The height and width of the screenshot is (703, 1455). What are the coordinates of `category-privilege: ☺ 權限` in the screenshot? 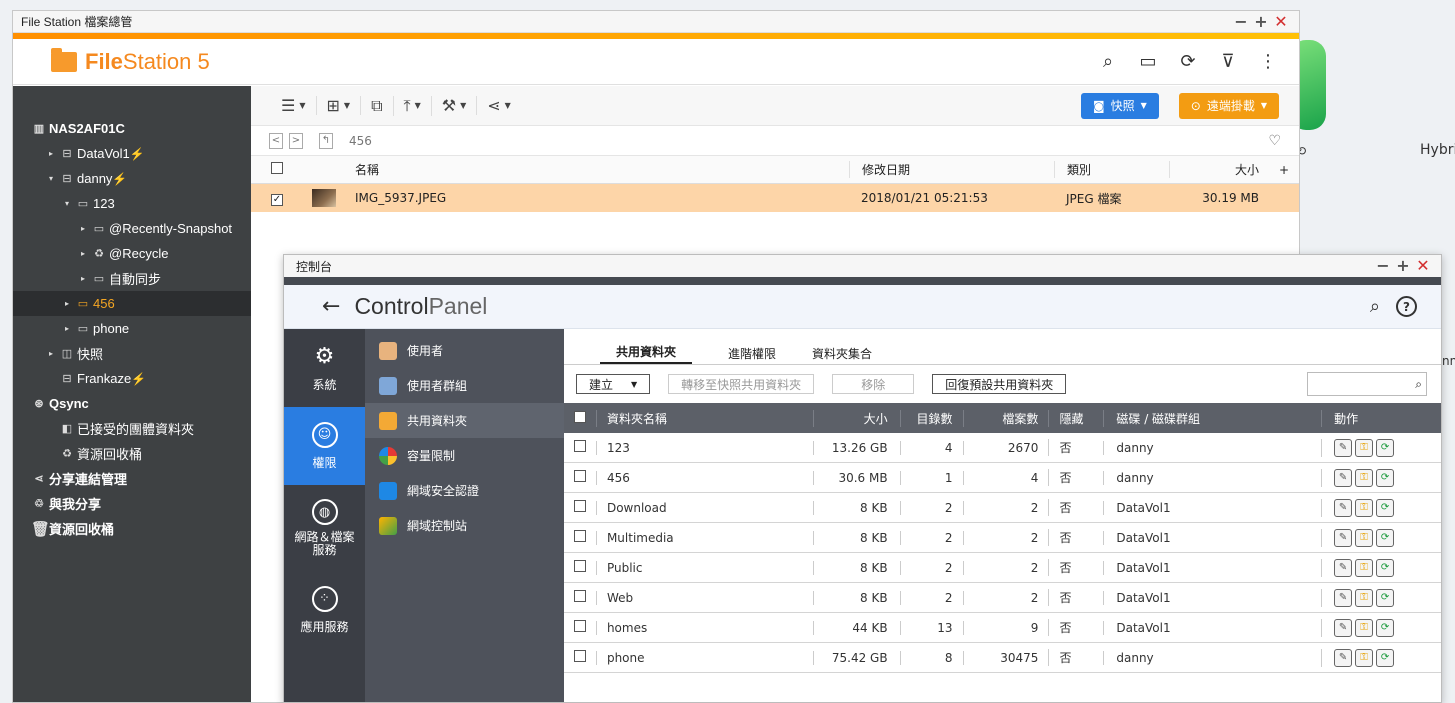 It's located at (324, 446).